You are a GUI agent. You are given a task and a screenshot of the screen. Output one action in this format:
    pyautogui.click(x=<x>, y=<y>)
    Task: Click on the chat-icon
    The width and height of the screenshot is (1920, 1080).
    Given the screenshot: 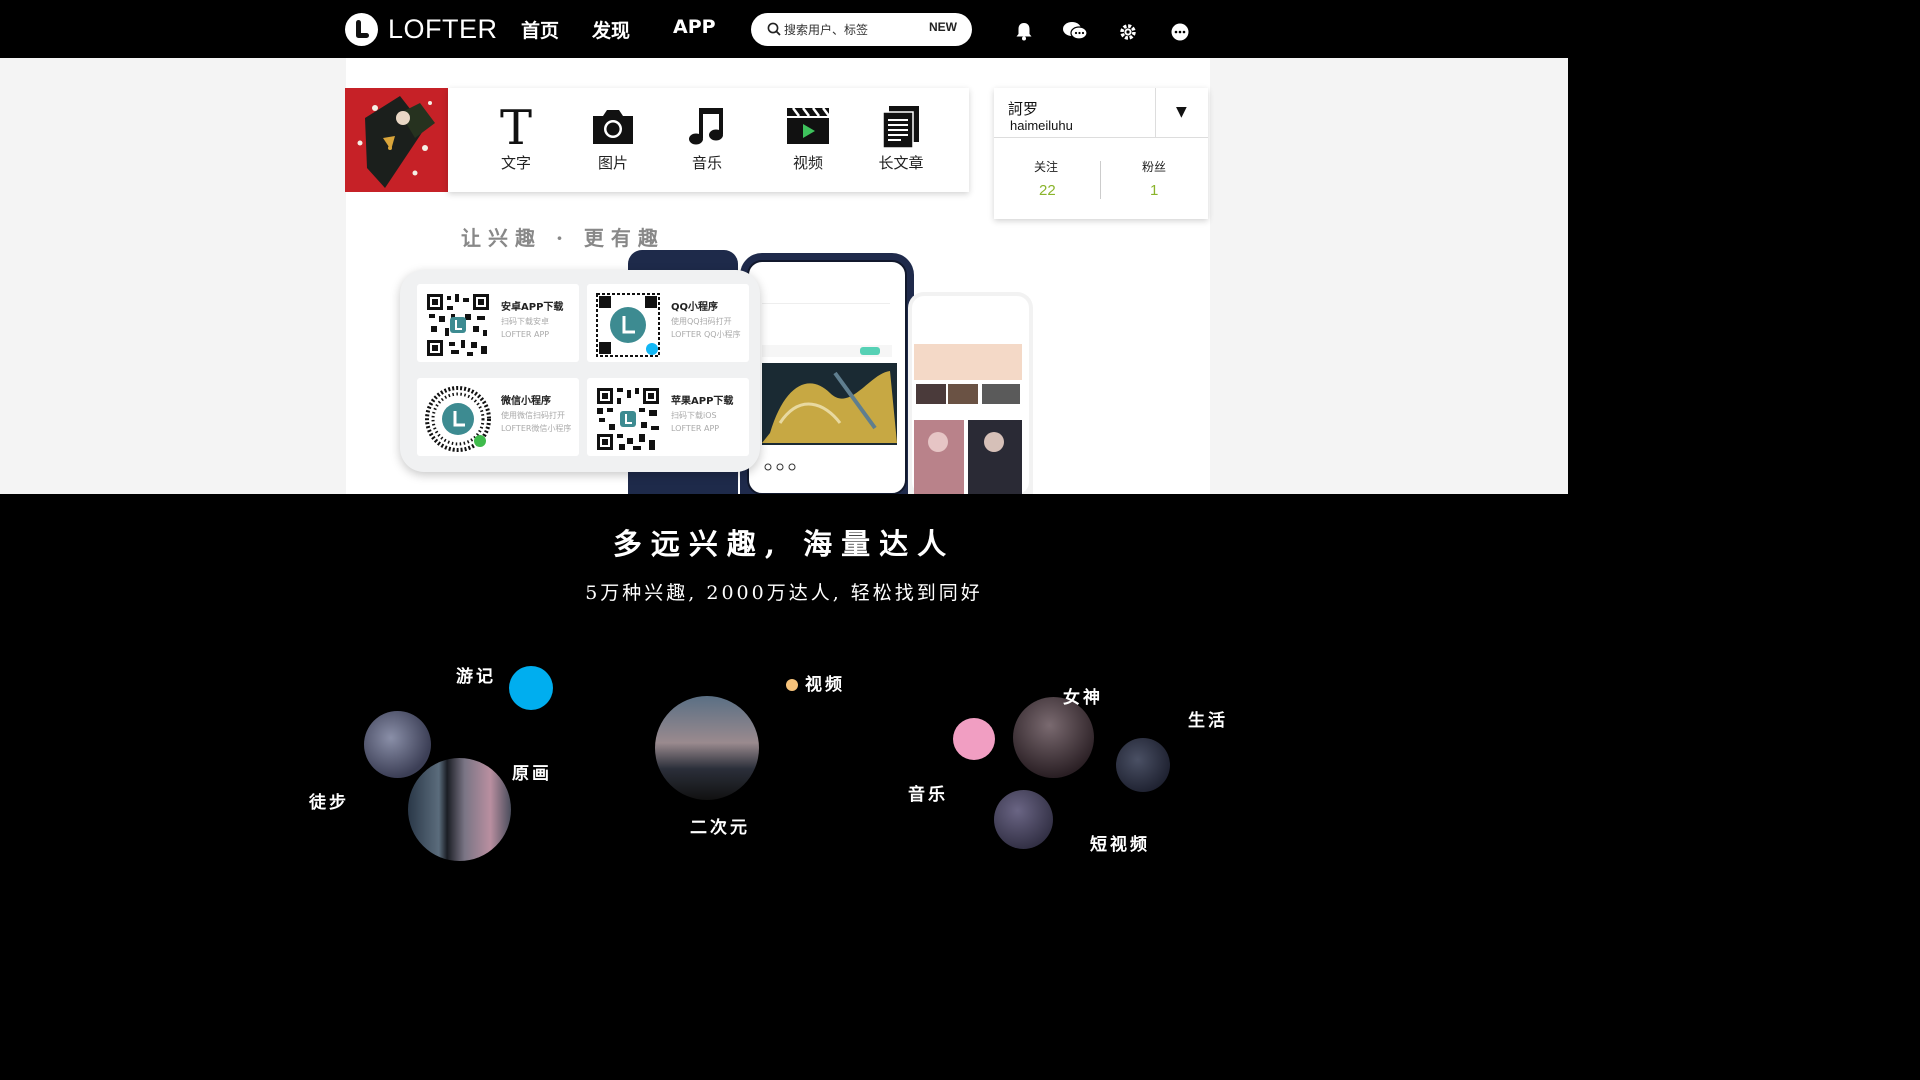 What is the action you would take?
    pyautogui.click(x=1075, y=31)
    